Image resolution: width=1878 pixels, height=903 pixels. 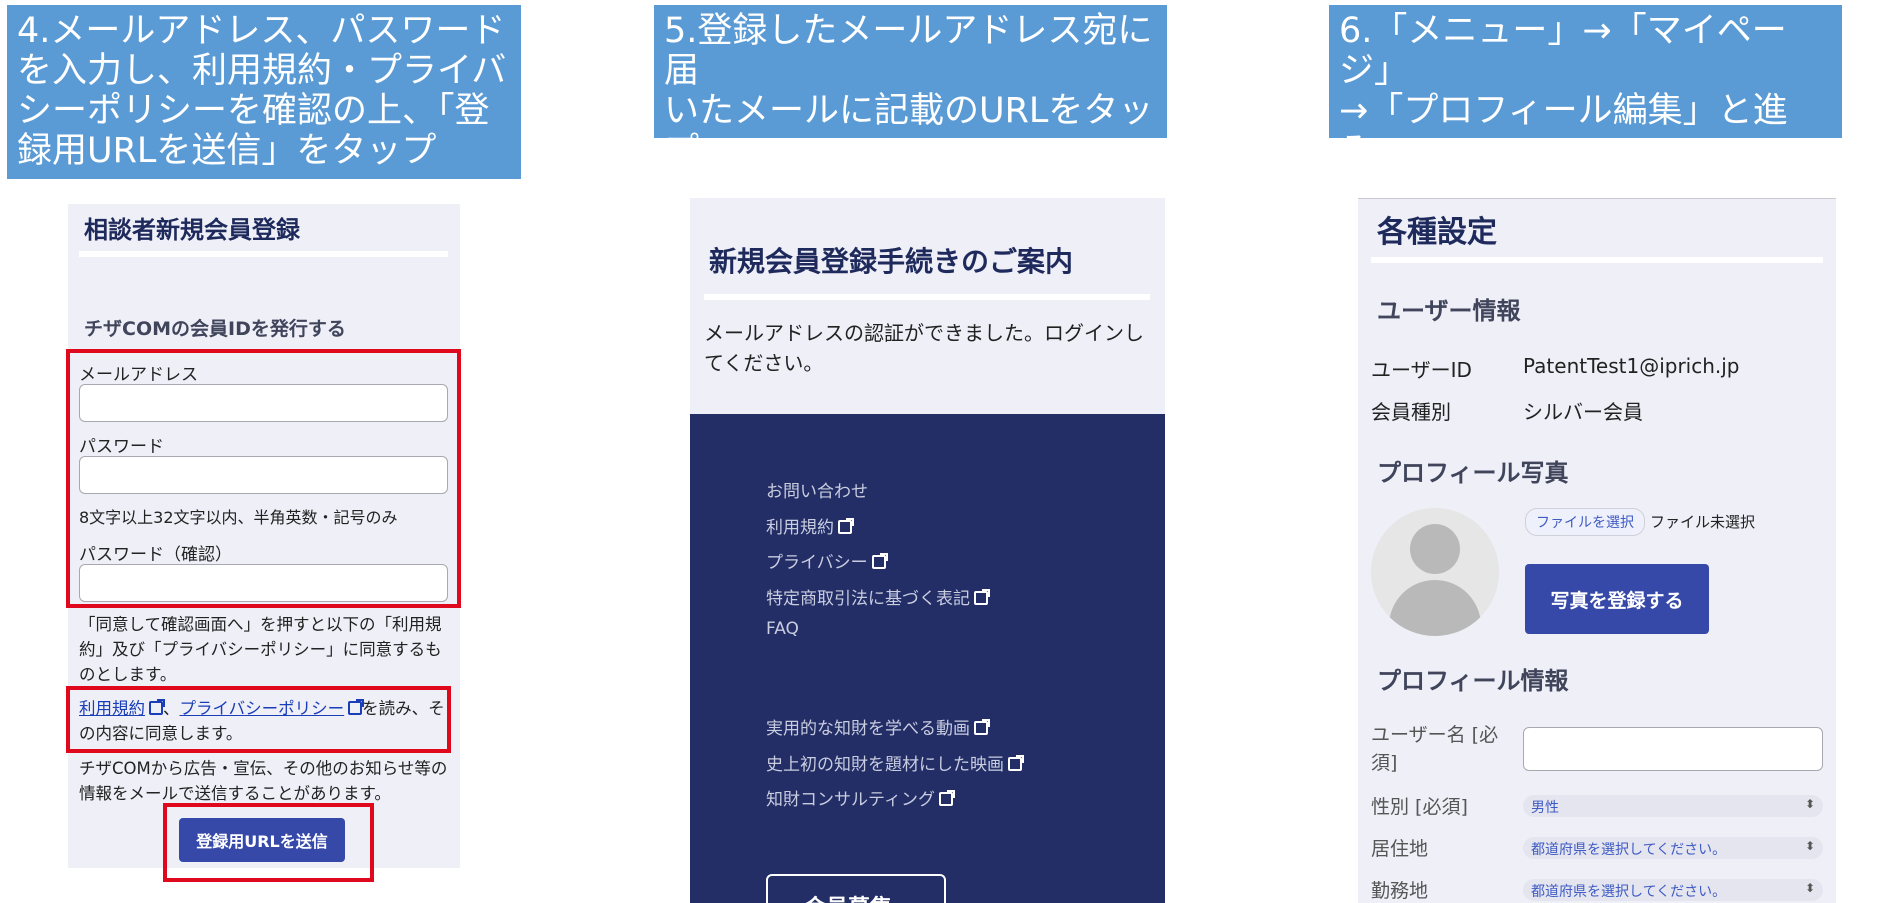 What do you see at coordinates (810, 525) in the screenshot?
I see `footer-link-terms: 利用規約` at bounding box center [810, 525].